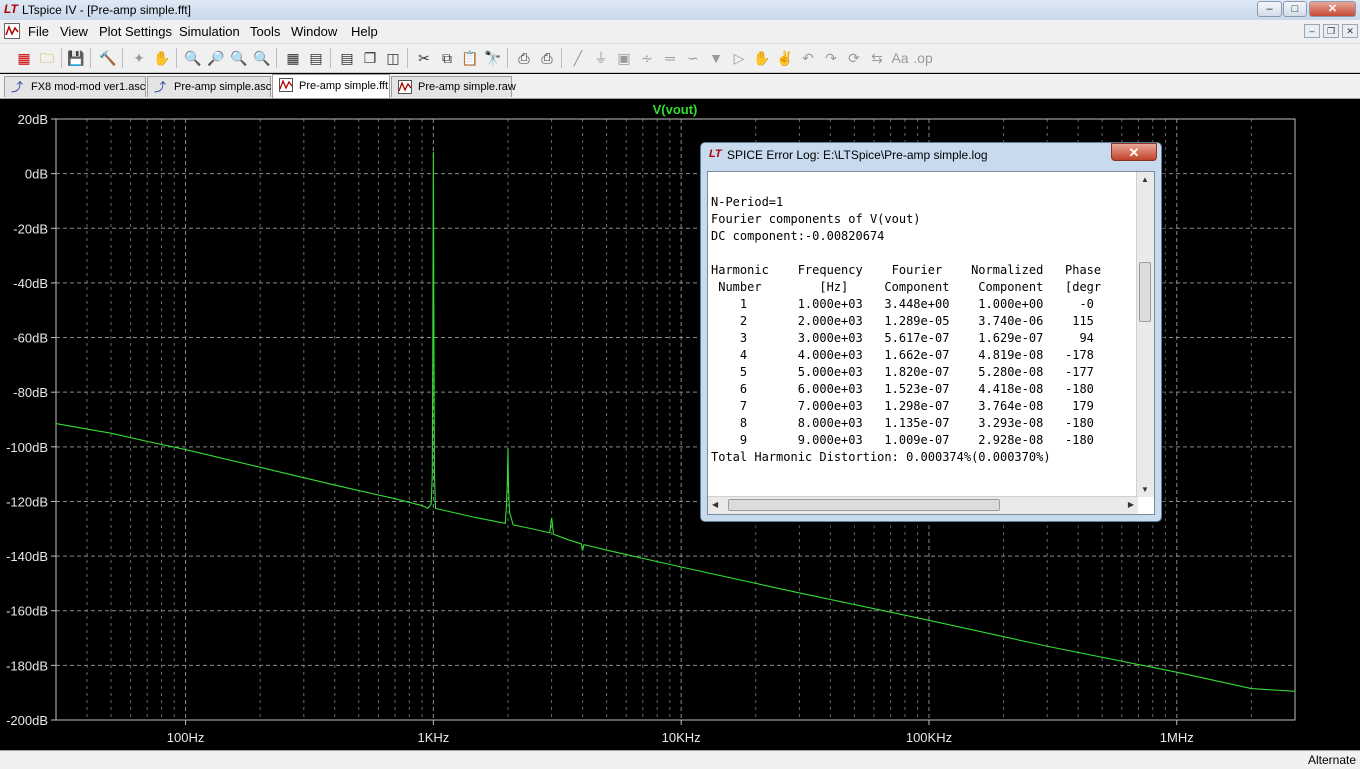 The height and width of the screenshot is (769, 1360). Describe the element at coordinates (1331, 760) in the screenshot. I see `status-mode-text: Alternate` at that location.